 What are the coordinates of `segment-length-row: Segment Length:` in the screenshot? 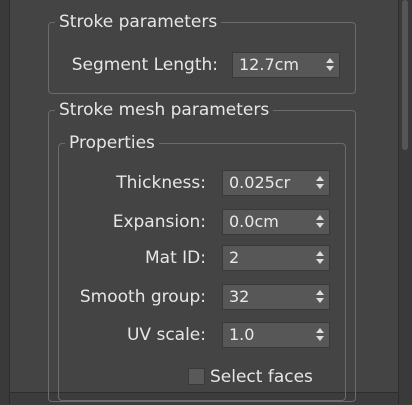 It's located at (134, 65).